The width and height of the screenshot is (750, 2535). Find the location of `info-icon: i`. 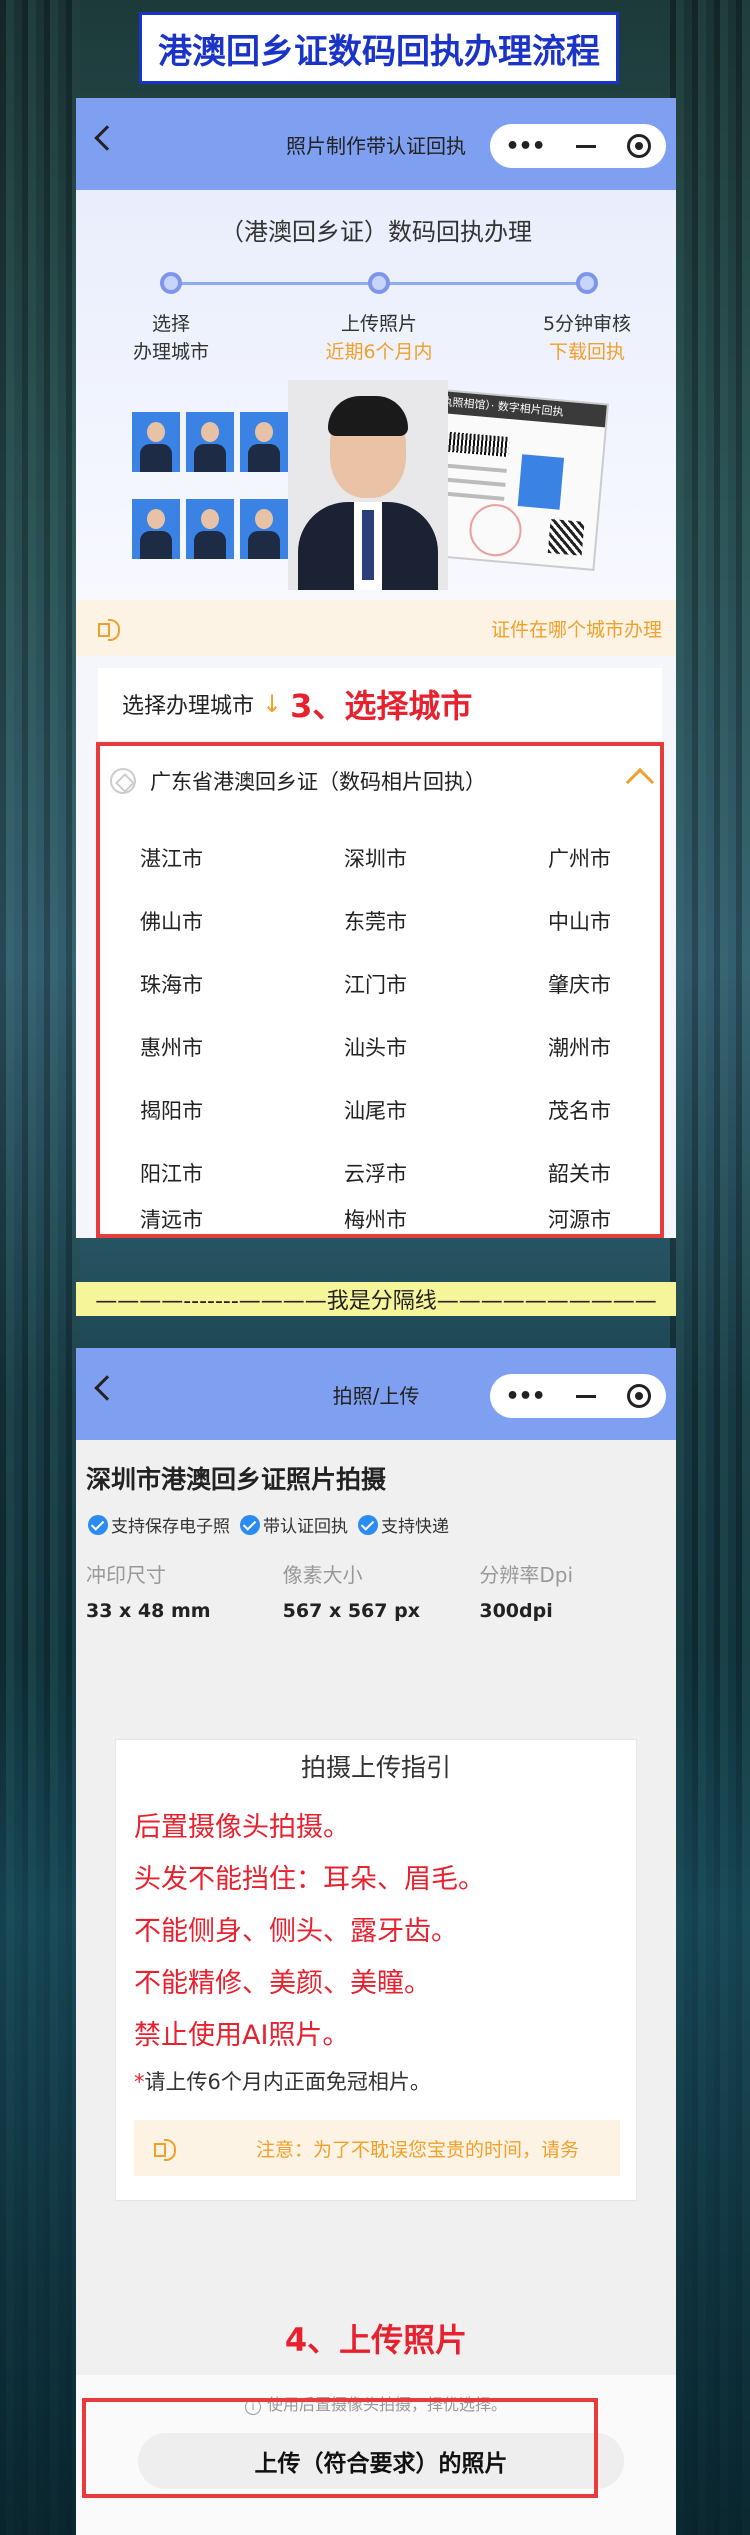

info-icon: i is located at coordinates (252, 2407).